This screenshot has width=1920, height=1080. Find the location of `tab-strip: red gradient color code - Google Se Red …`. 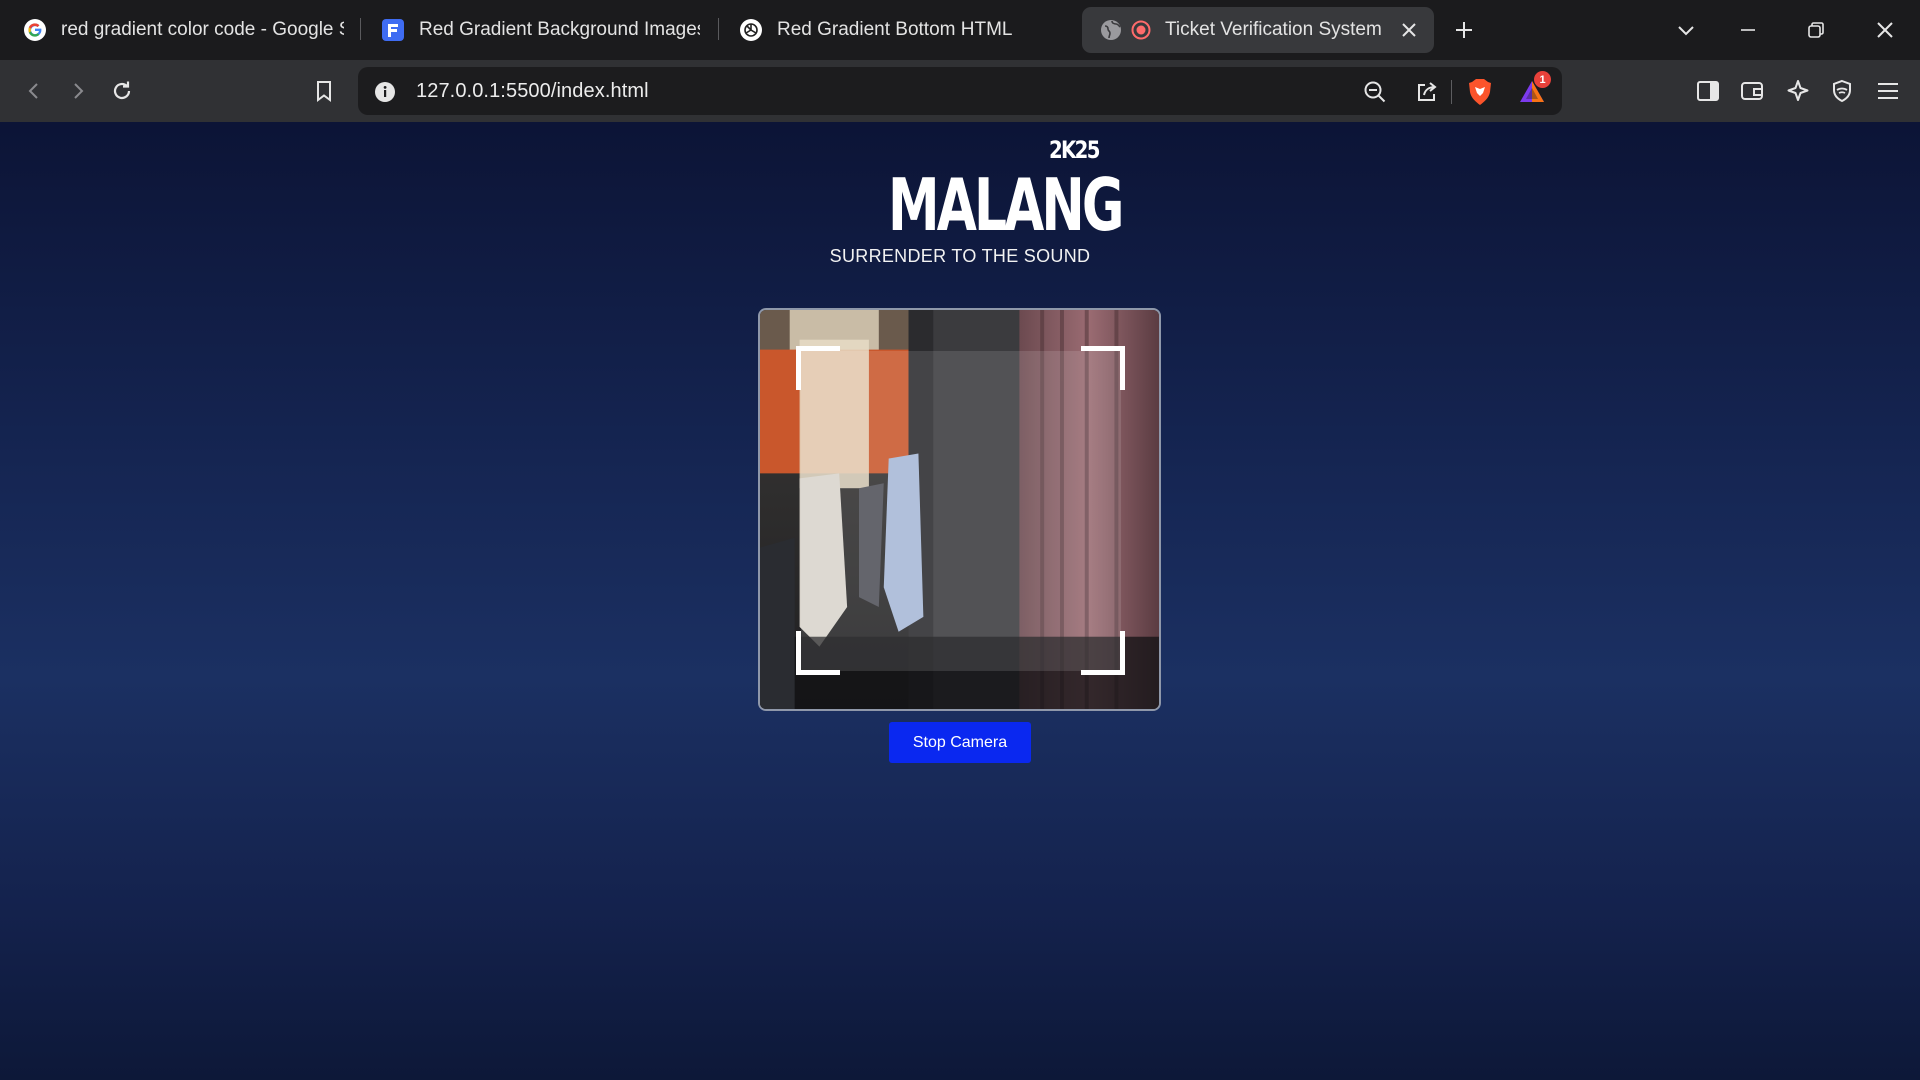

tab-strip: red gradient color code - Google Se Red … is located at coordinates (960, 30).